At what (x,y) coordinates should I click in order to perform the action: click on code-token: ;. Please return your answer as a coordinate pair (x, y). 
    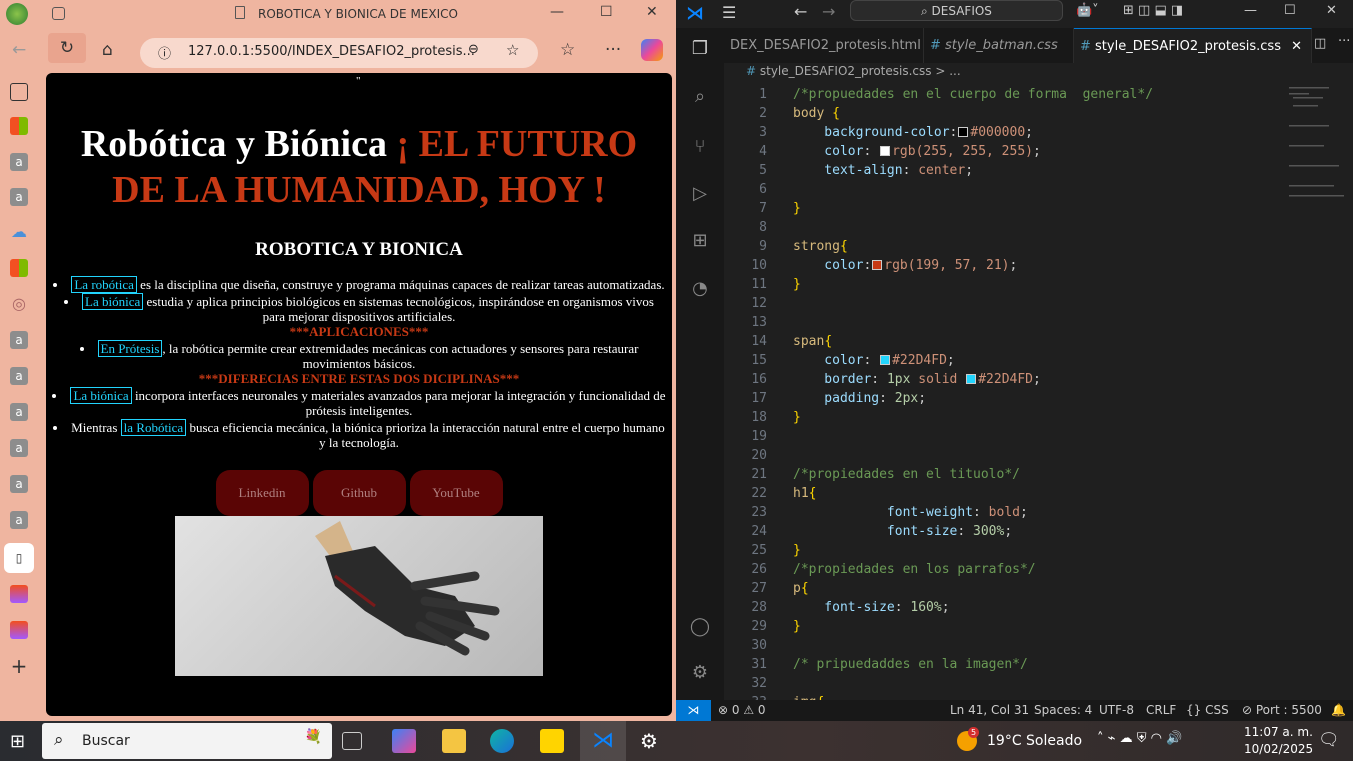
    Looking at the image, I should click on (969, 170).